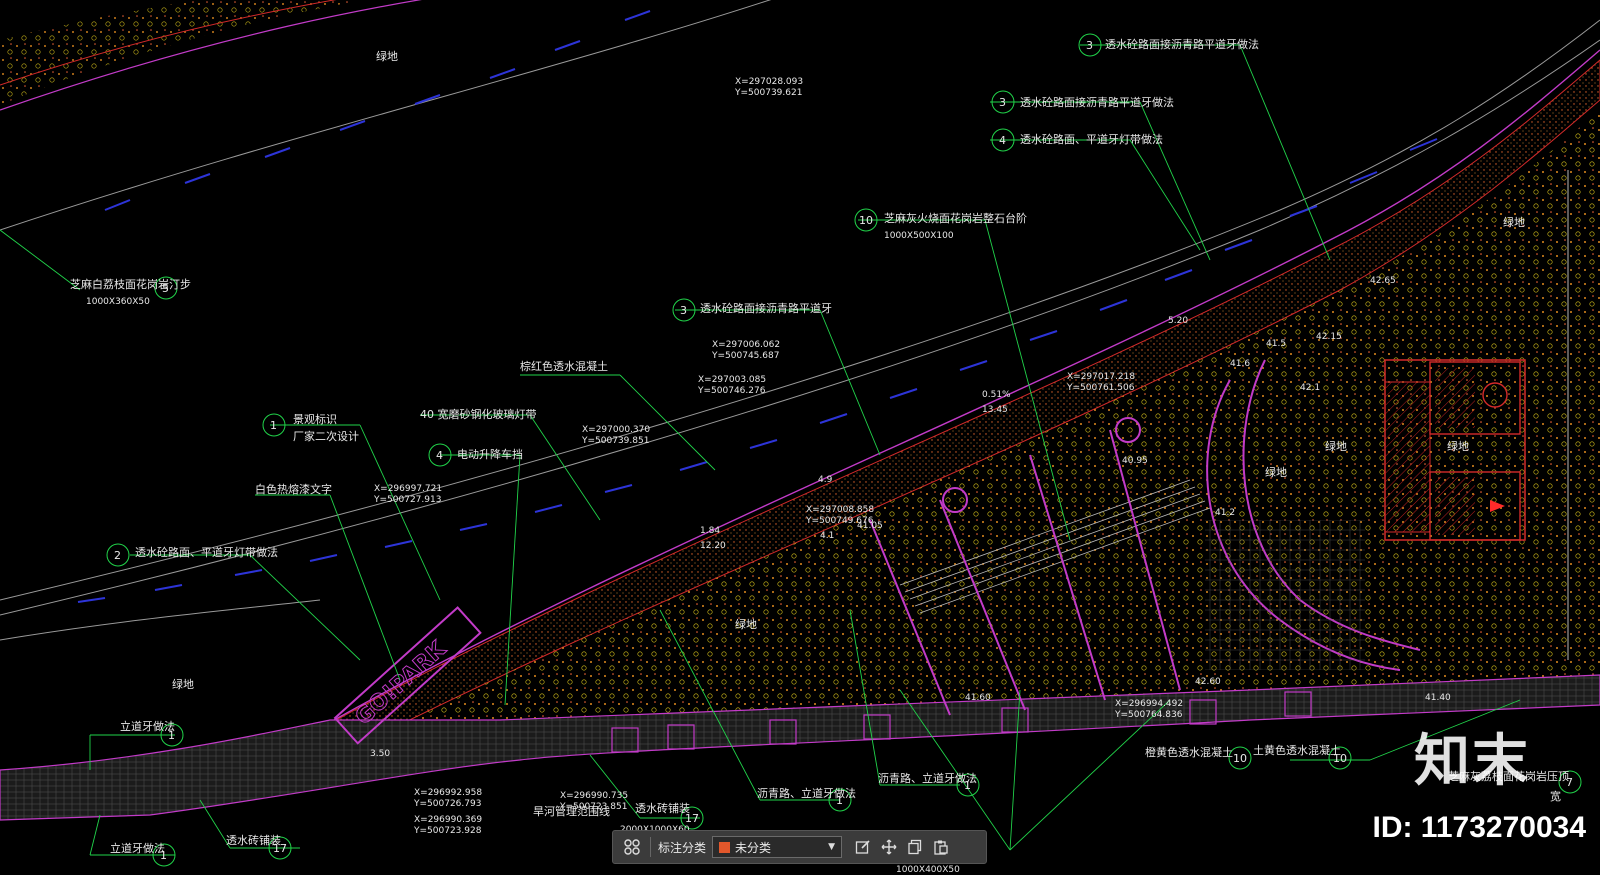  Describe the element at coordinates (1208, 682) in the screenshot. I see `svg-text: 42.60` at that location.